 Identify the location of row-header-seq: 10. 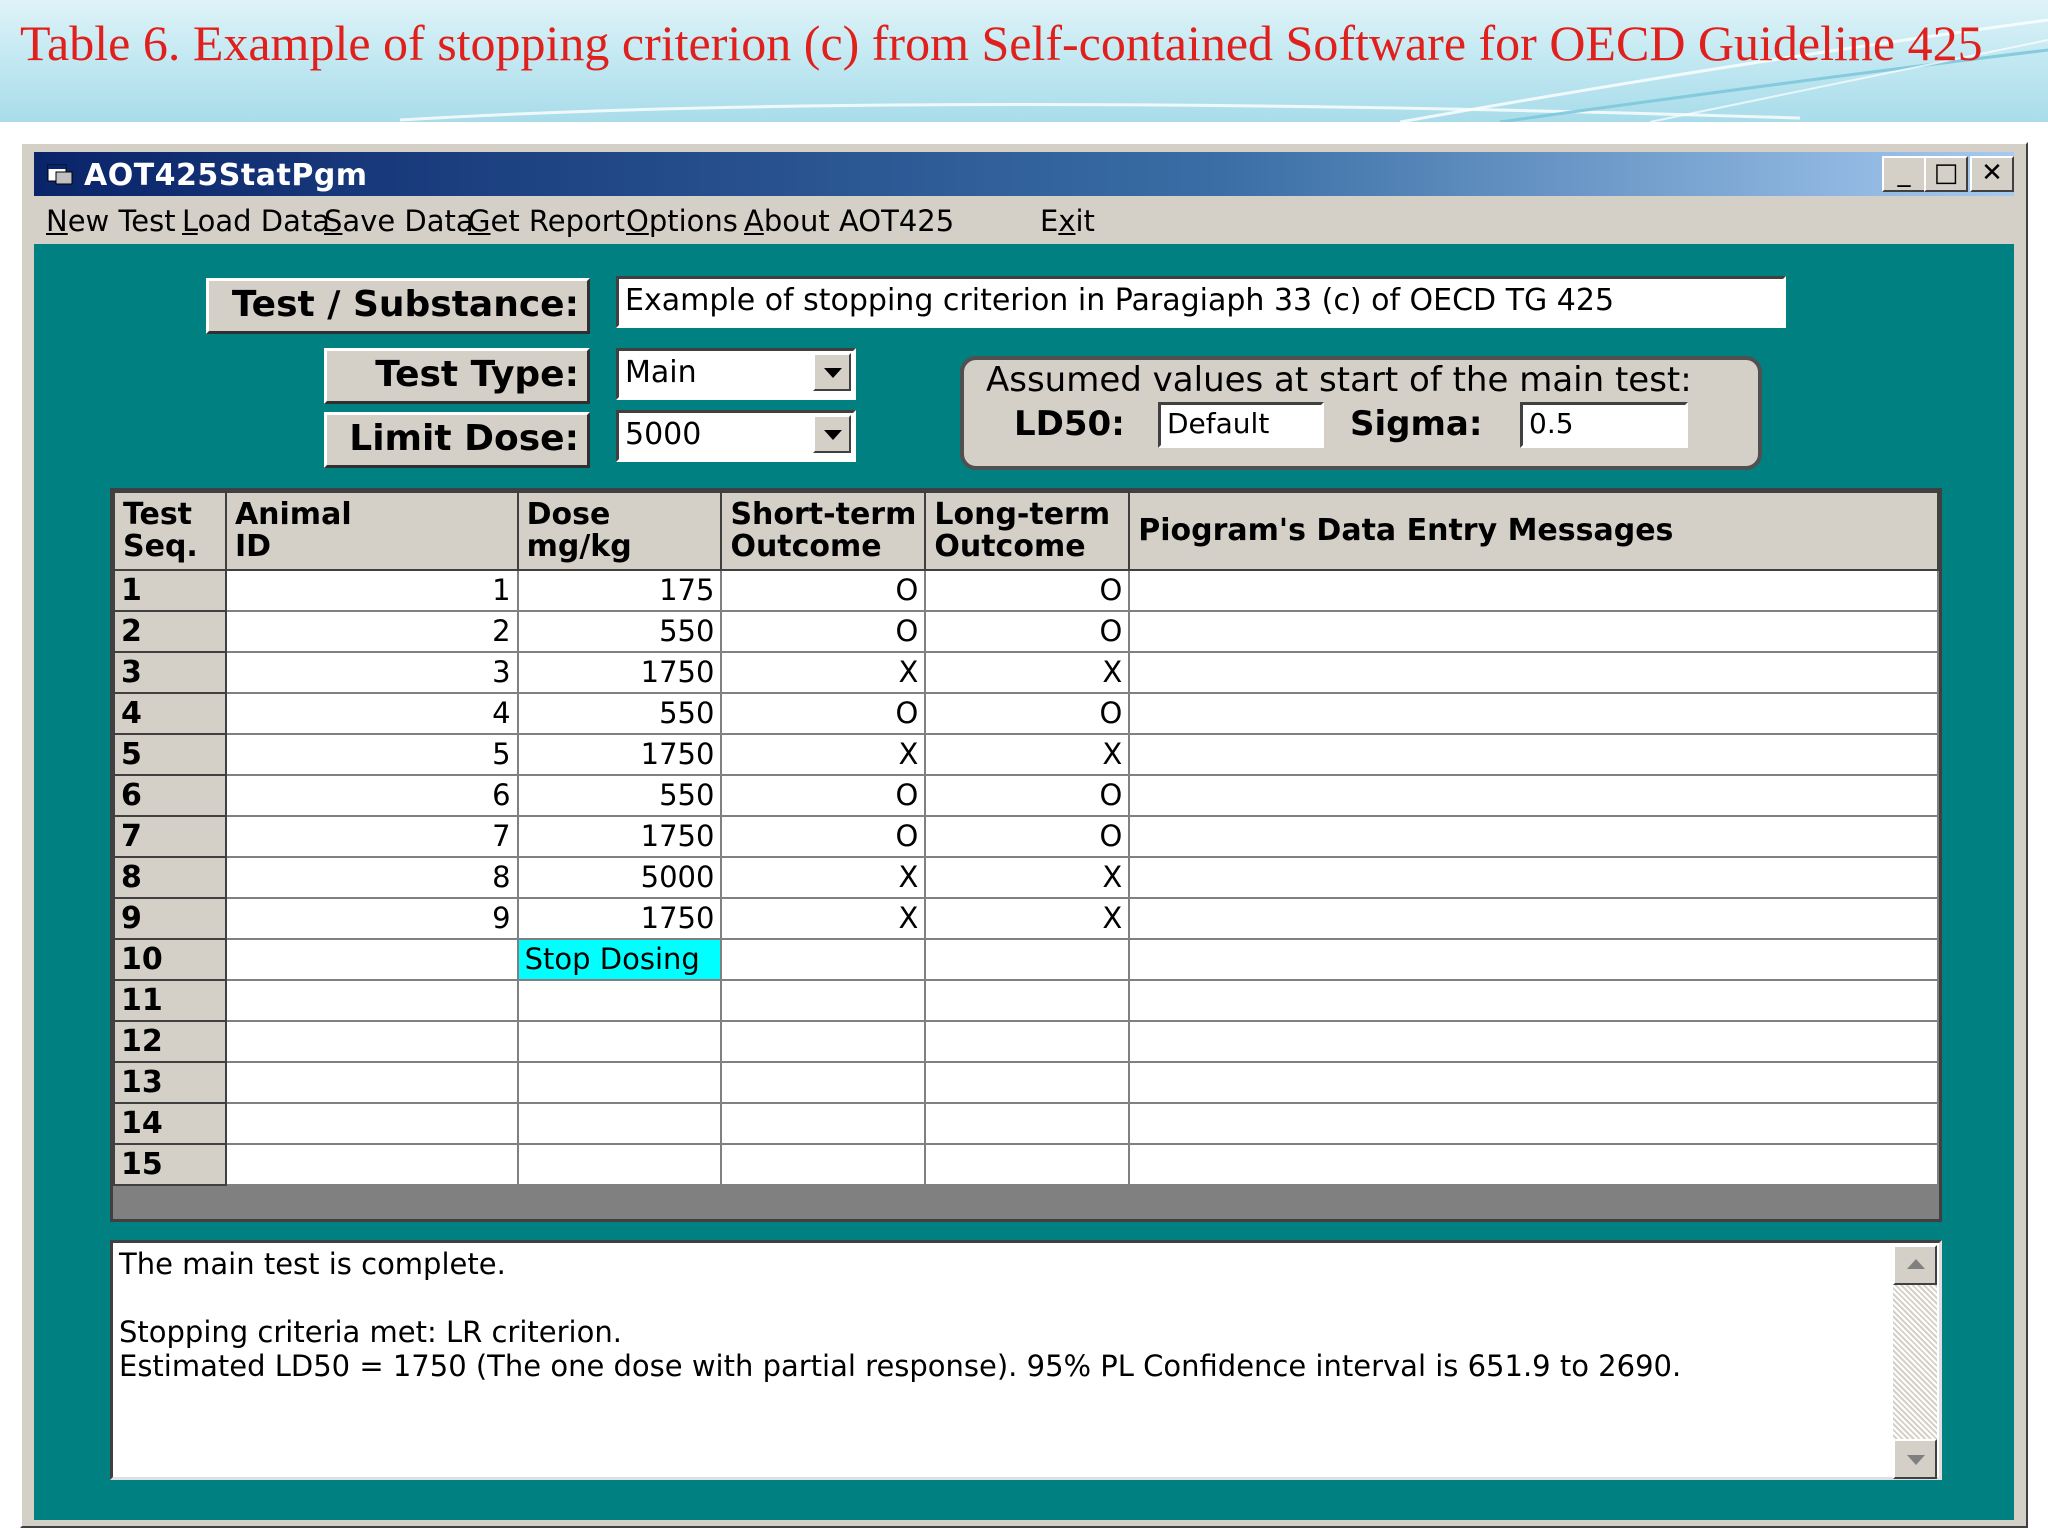
(170, 959).